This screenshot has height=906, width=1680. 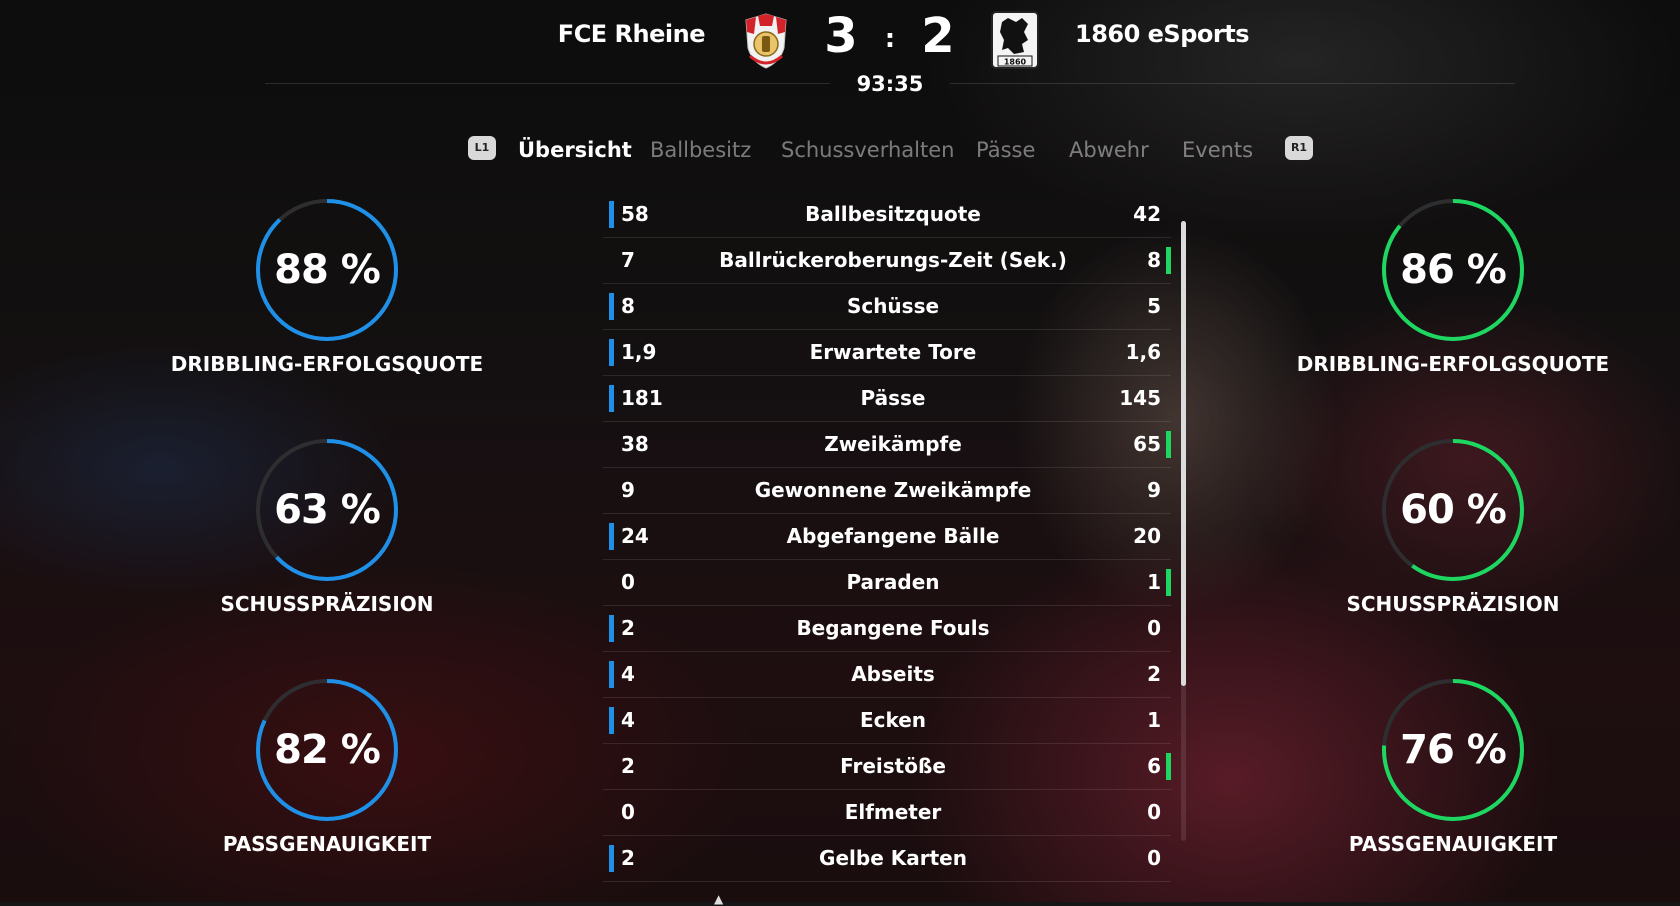 What do you see at coordinates (327, 364) in the screenshot?
I see `home-gauge-dribbling-label: DRIBBLING-ERFOLGSQUOTE` at bounding box center [327, 364].